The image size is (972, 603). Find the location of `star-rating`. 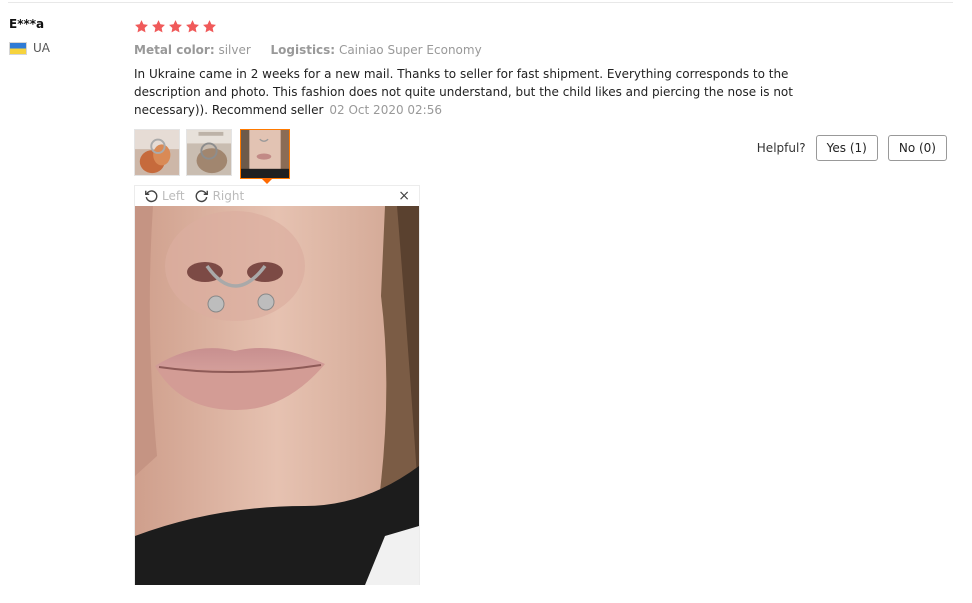

star-rating is located at coordinates (544, 26).